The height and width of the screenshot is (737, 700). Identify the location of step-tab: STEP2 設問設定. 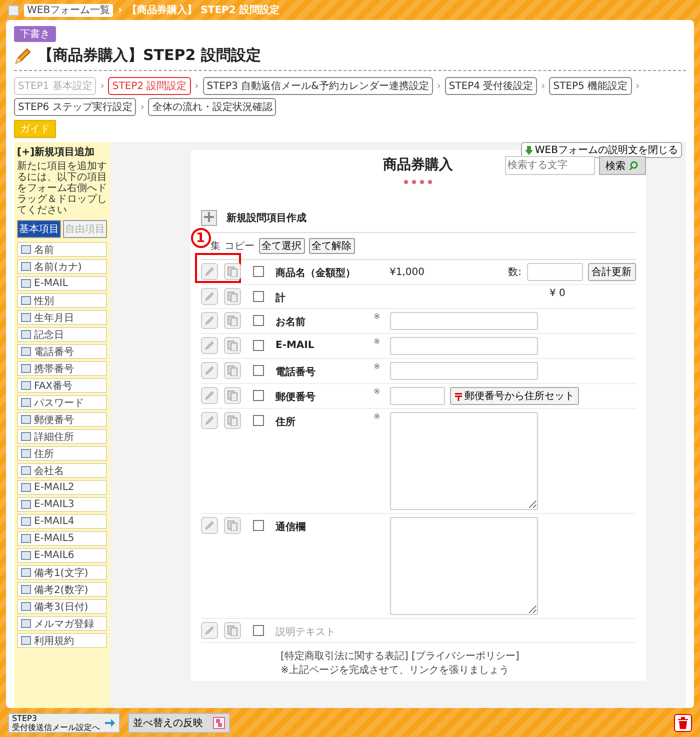
(149, 86).